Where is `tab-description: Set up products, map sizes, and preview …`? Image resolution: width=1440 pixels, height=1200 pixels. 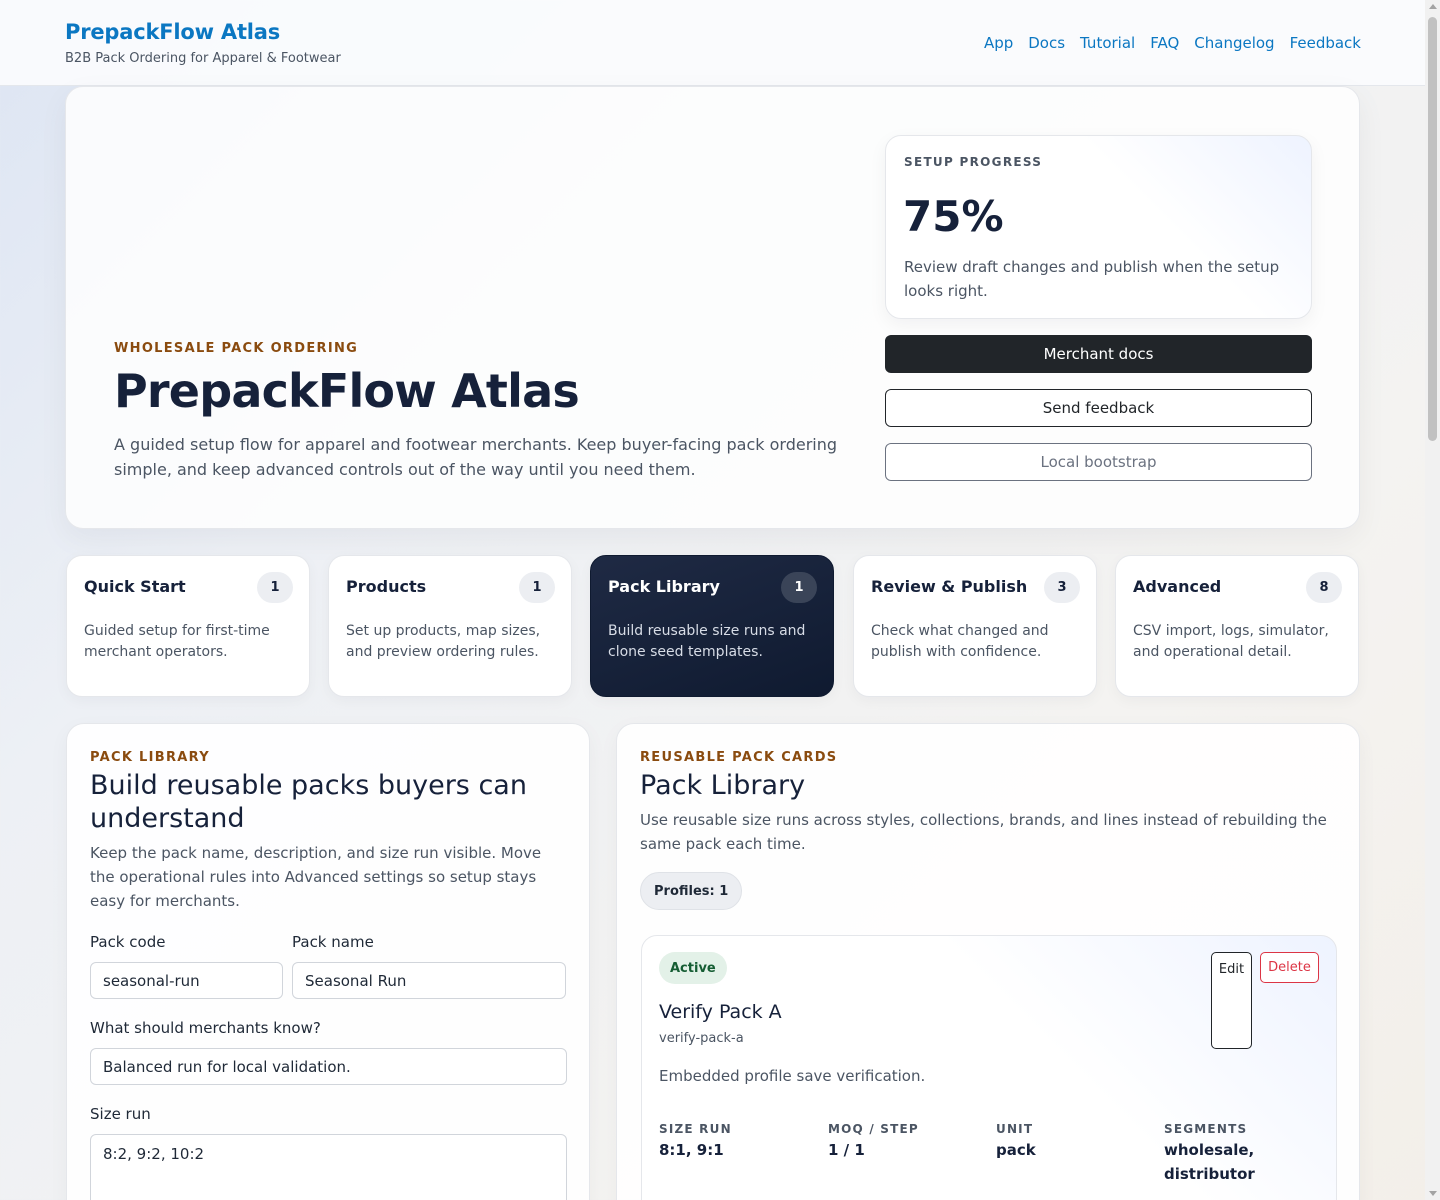 tab-description: Set up products, map sizes, and preview … is located at coordinates (443, 641).